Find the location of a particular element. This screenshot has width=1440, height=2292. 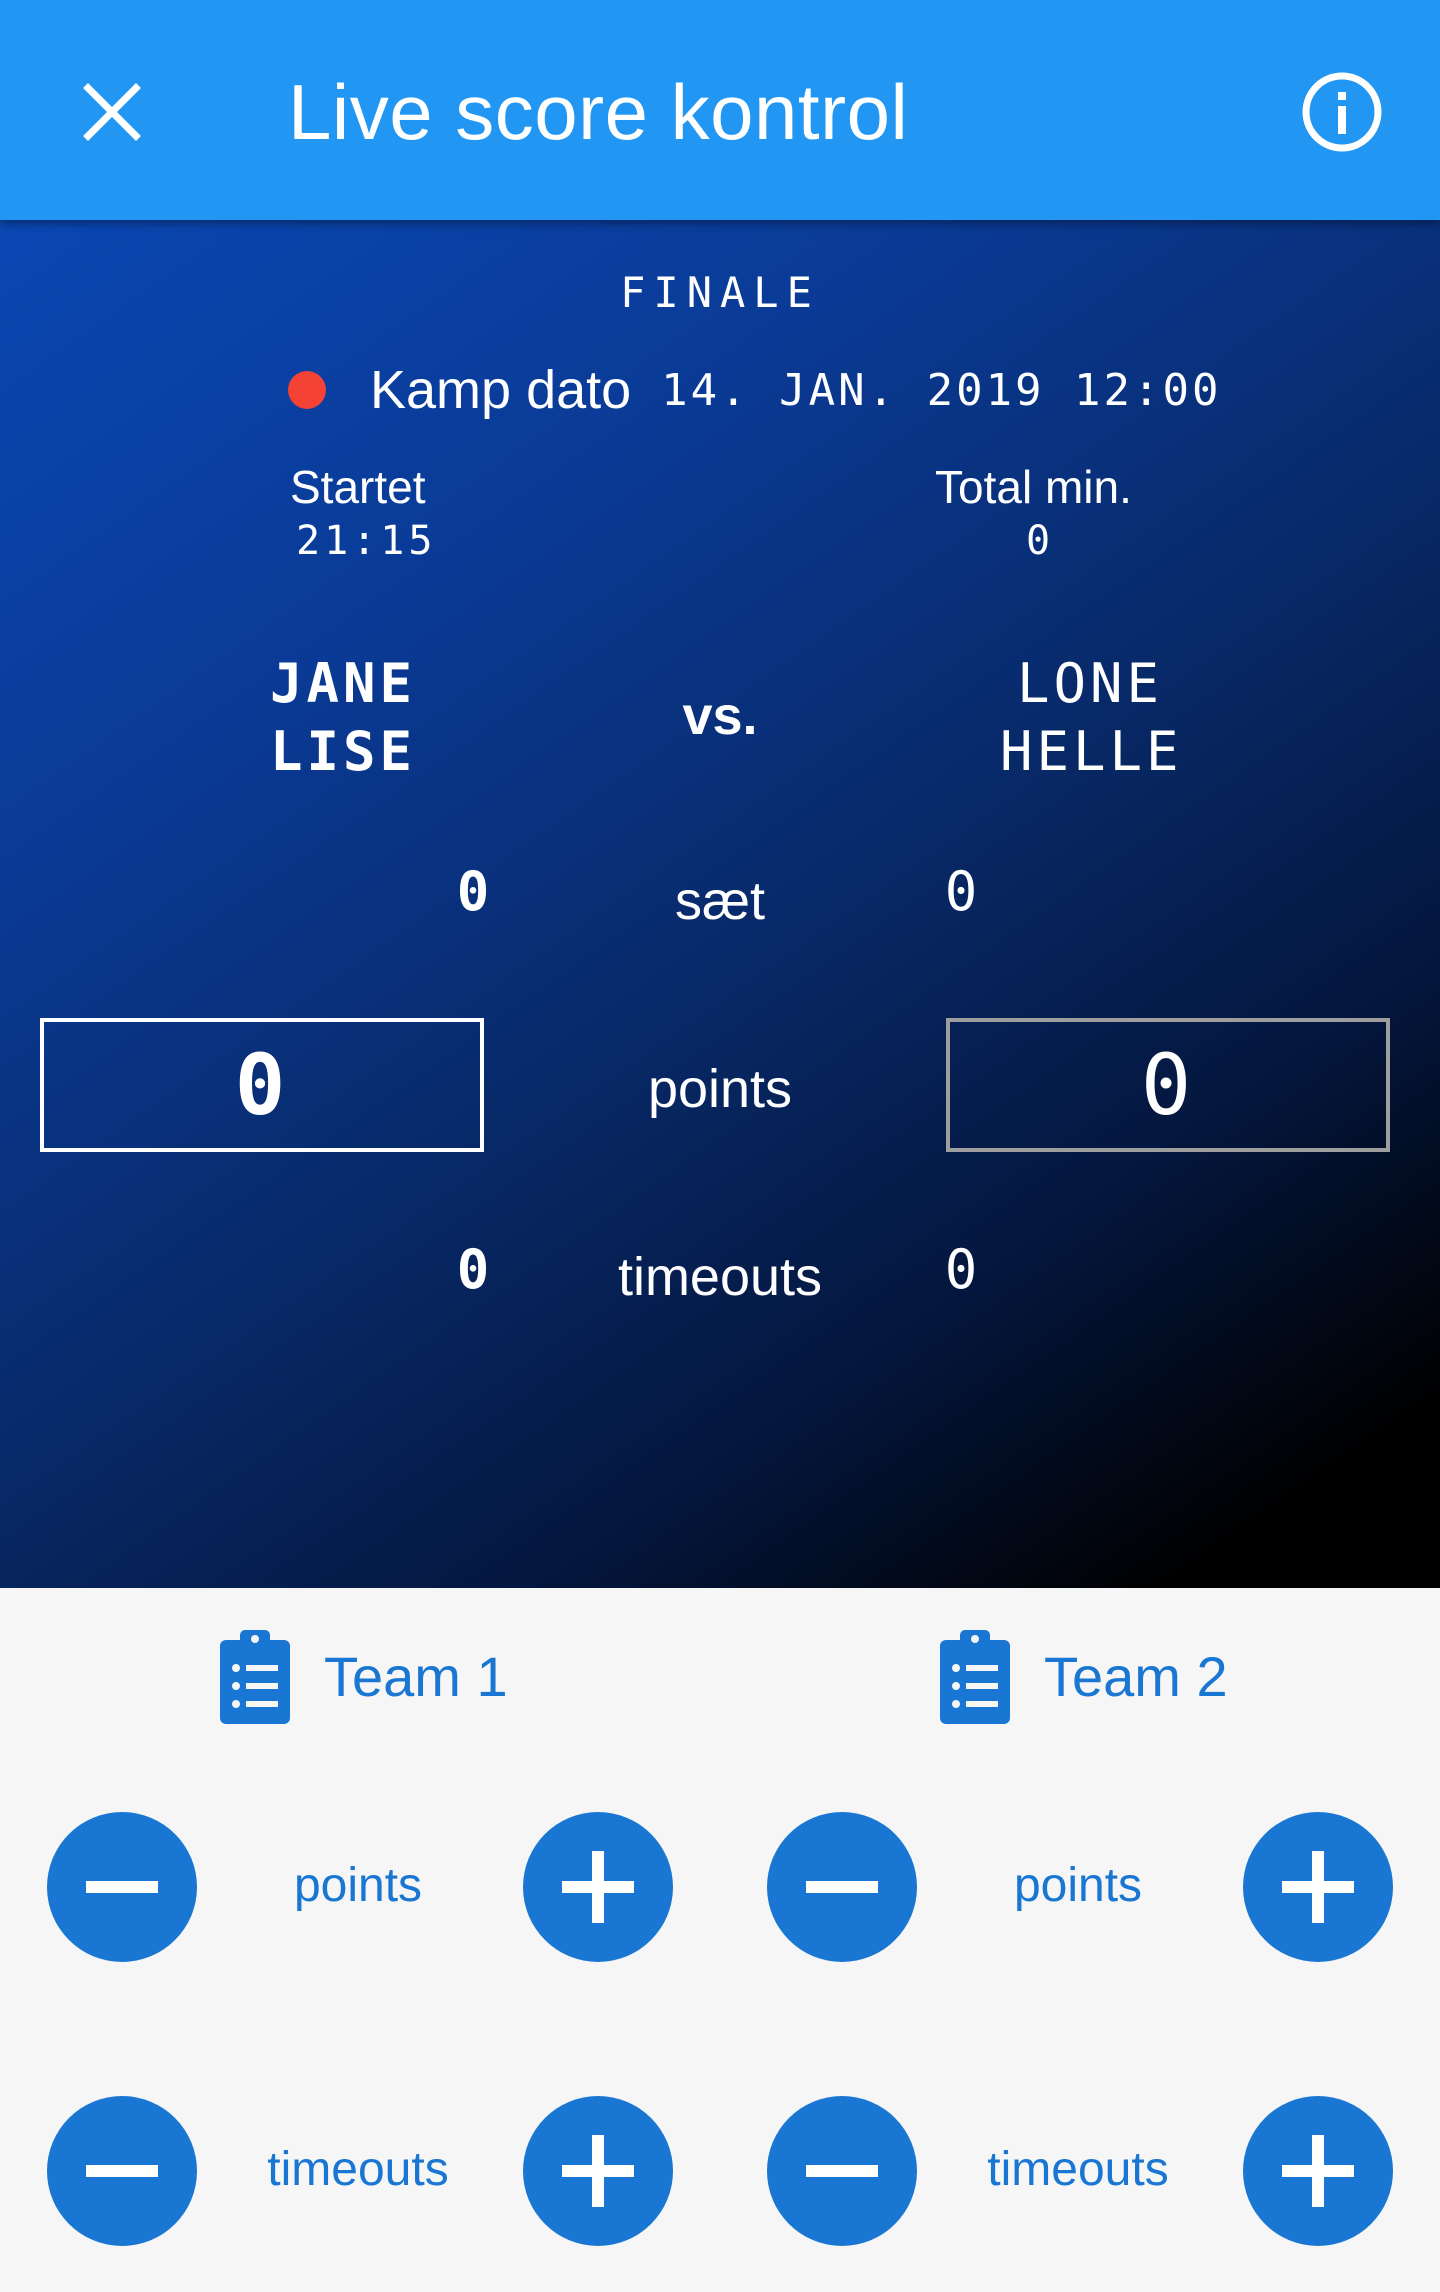

team2-points-value: 0 is located at coordinates (1168, 1085).